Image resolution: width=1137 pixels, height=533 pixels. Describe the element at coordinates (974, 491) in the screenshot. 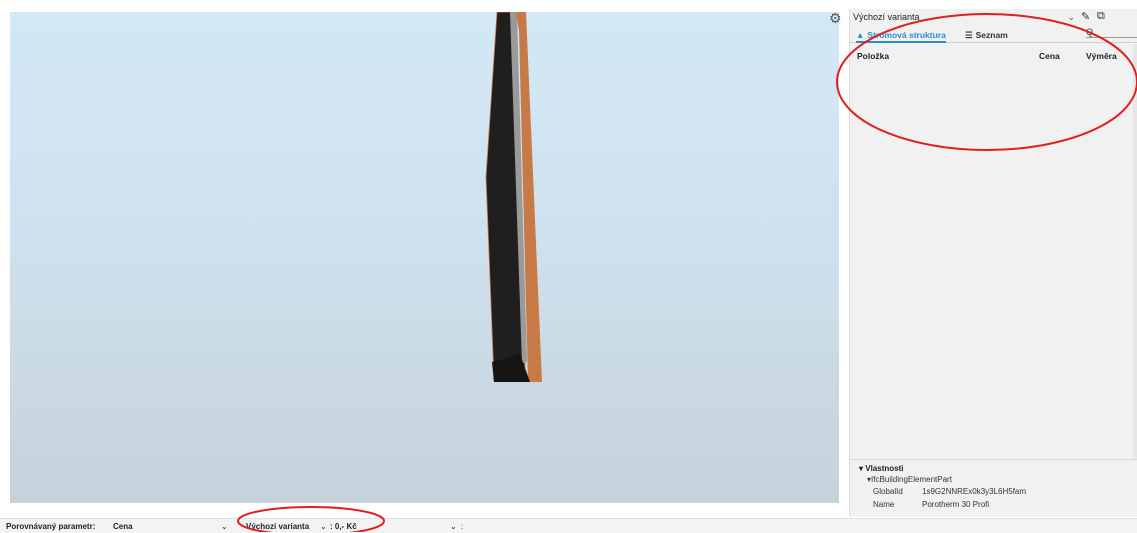

I see `property-value-globalid: 1s9G2NNREx0k3y3L6H5fam` at that location.